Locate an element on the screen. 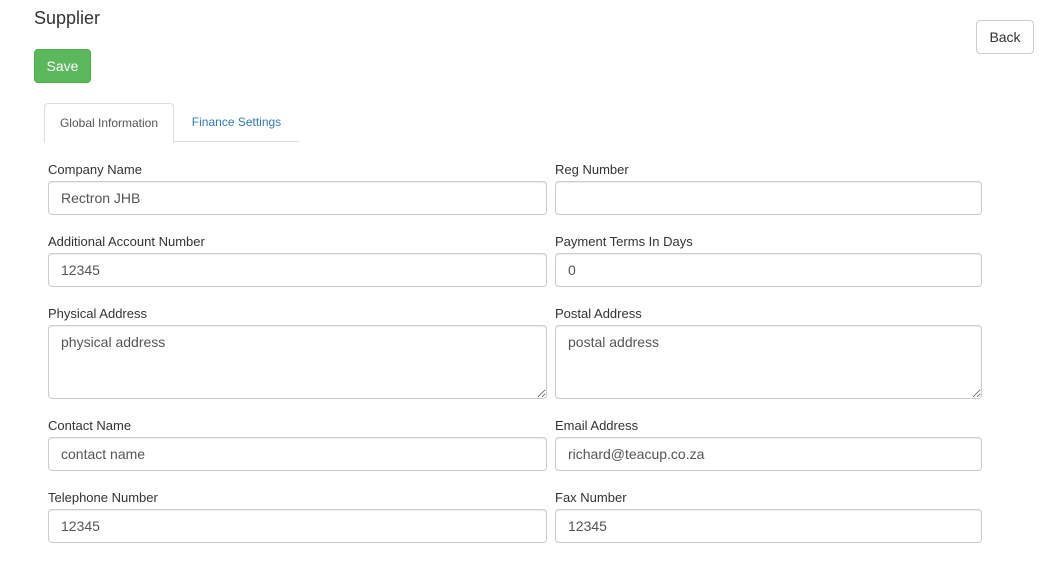 The image size is (1049, 579). company-name-label: Company Name is located at coordinates (95, 169).